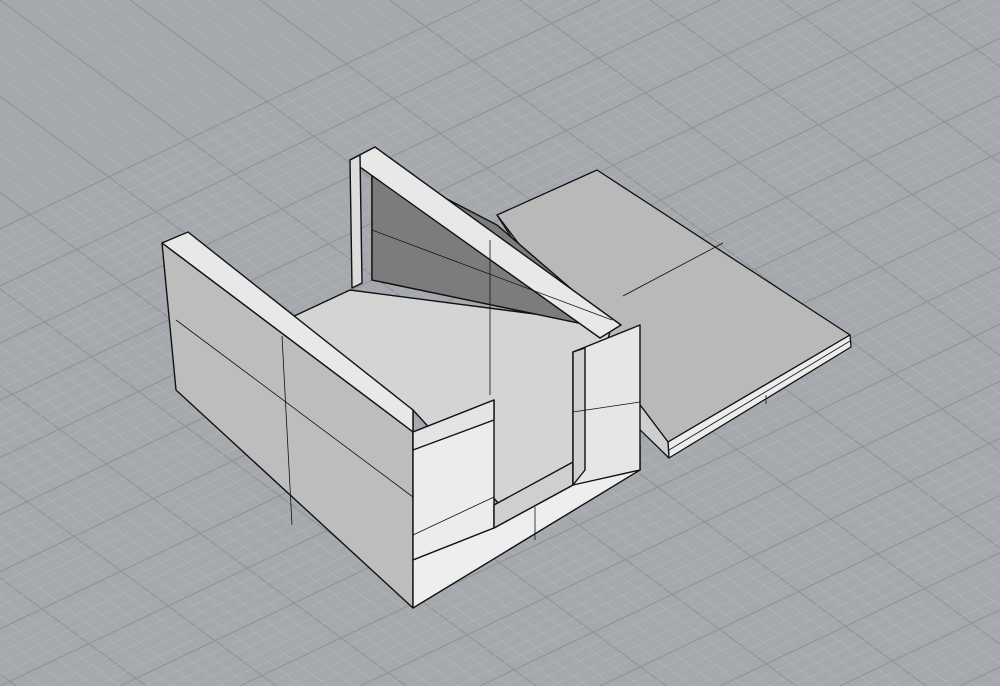 The width and height of the screenshot is (1000, 686). What do you see at coordinates (579, 416) in the screenshot?
I see `right-post-inner` at bounding box center [579, 416].